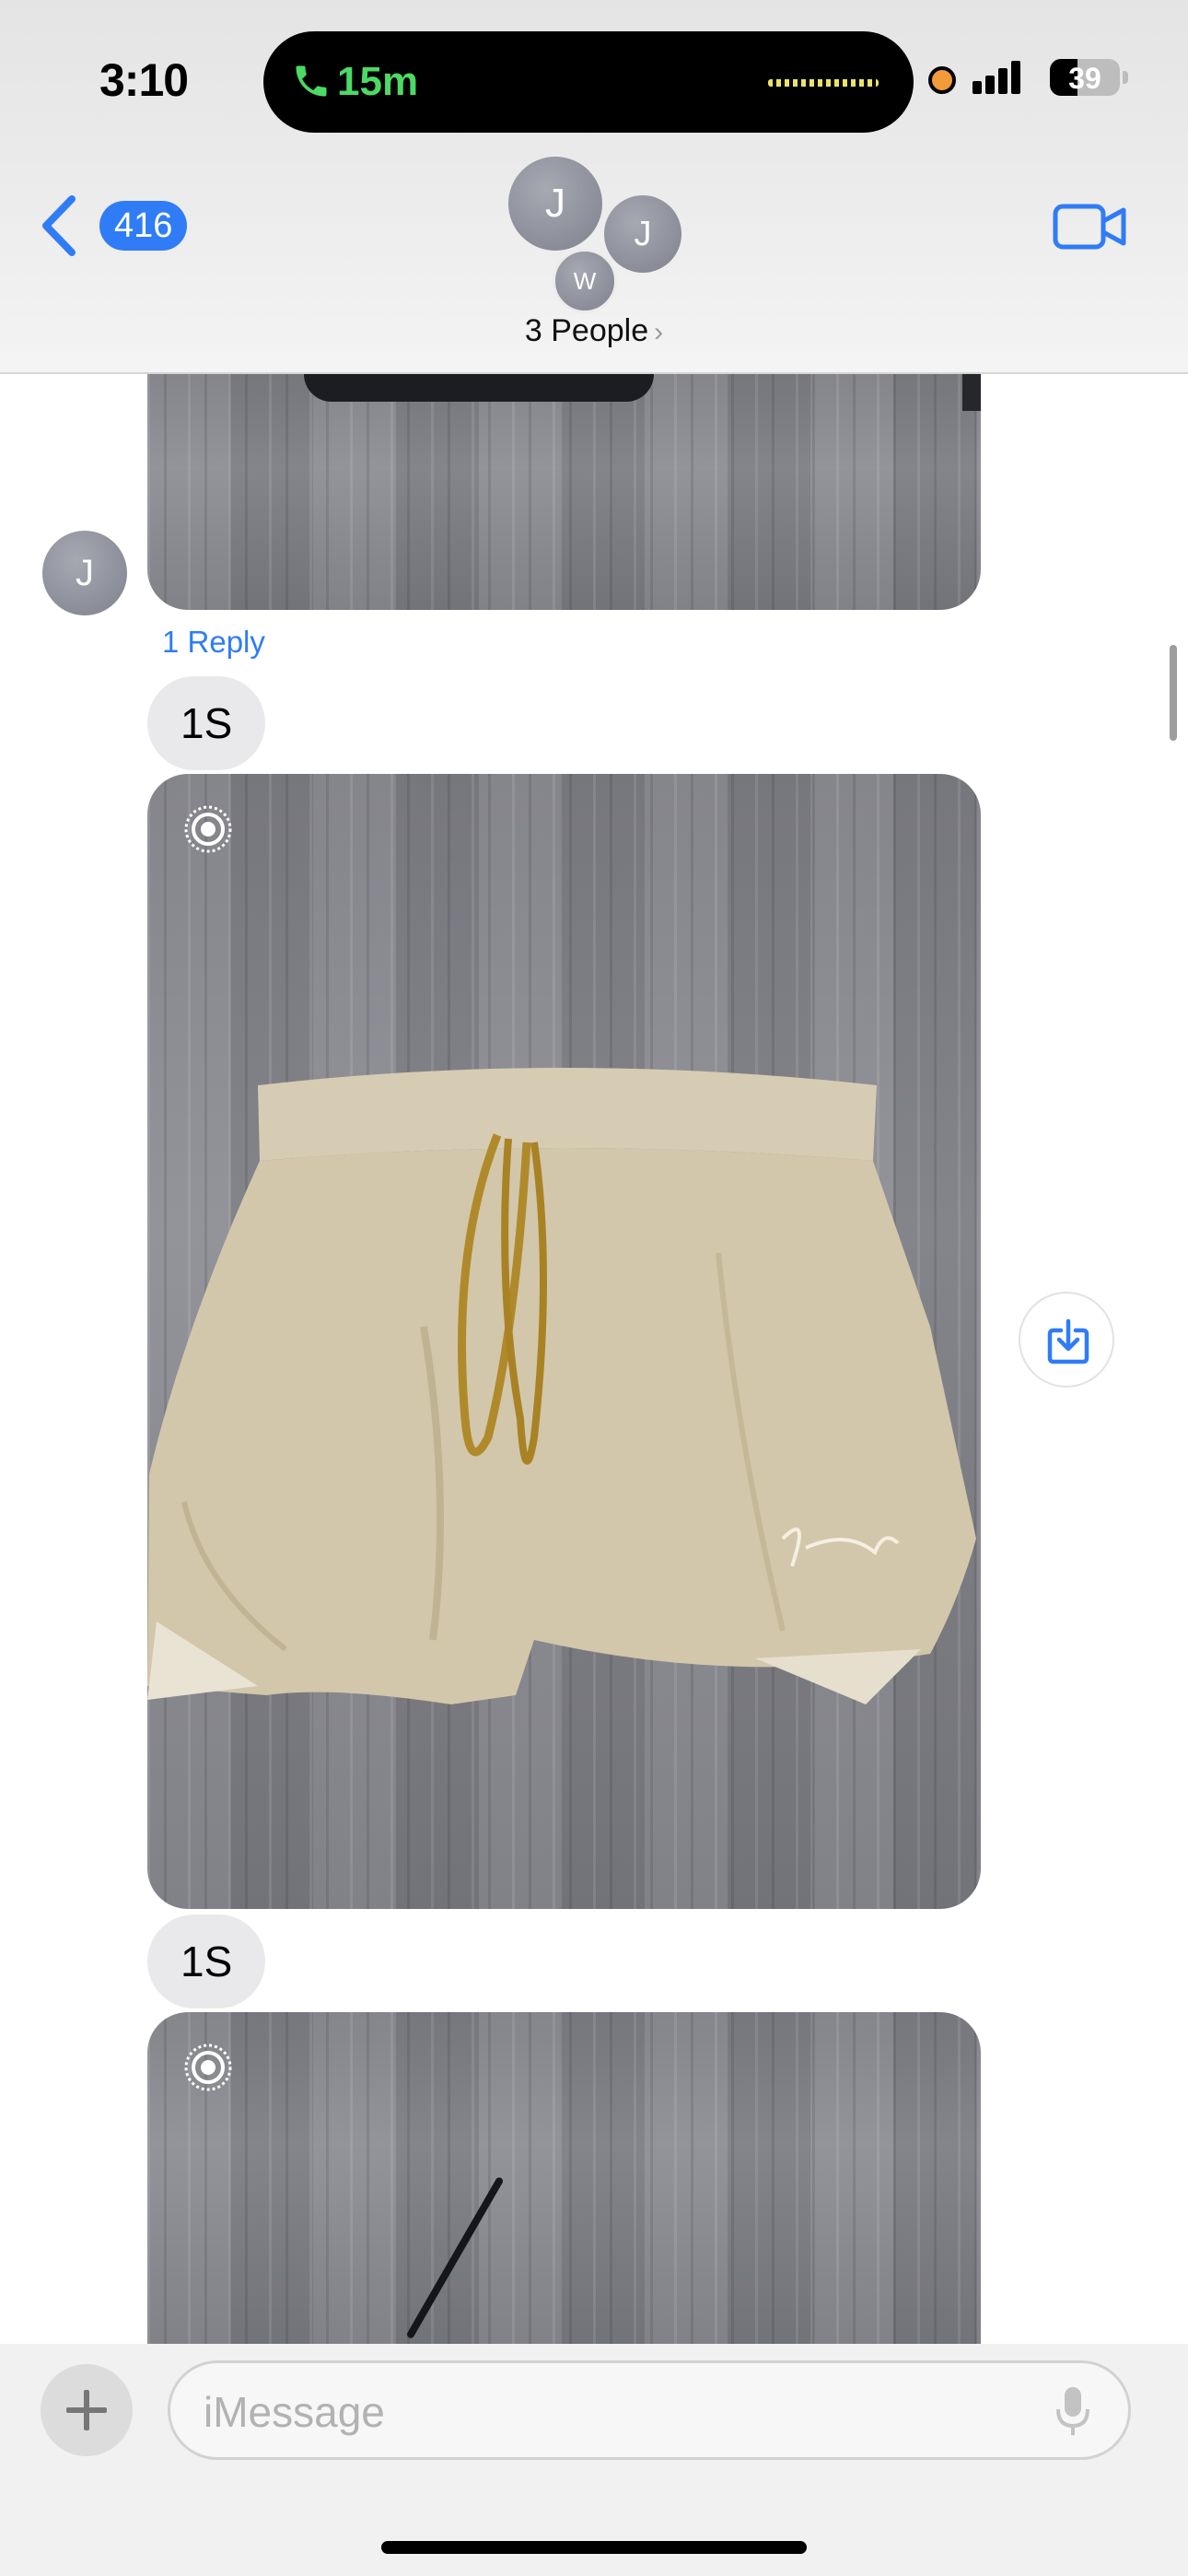 The image size is (1188, 2576). What do you see at coordinates (1125, 77) in the screenshot?
I see `battery-cap` at bounding box center [1125, 77].